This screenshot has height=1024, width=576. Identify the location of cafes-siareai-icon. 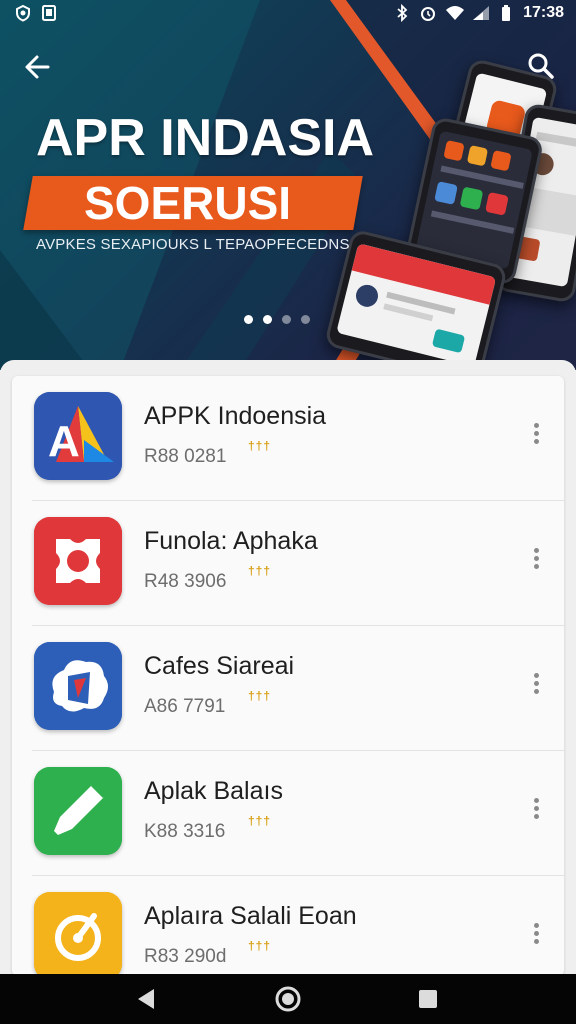
(78, 686).